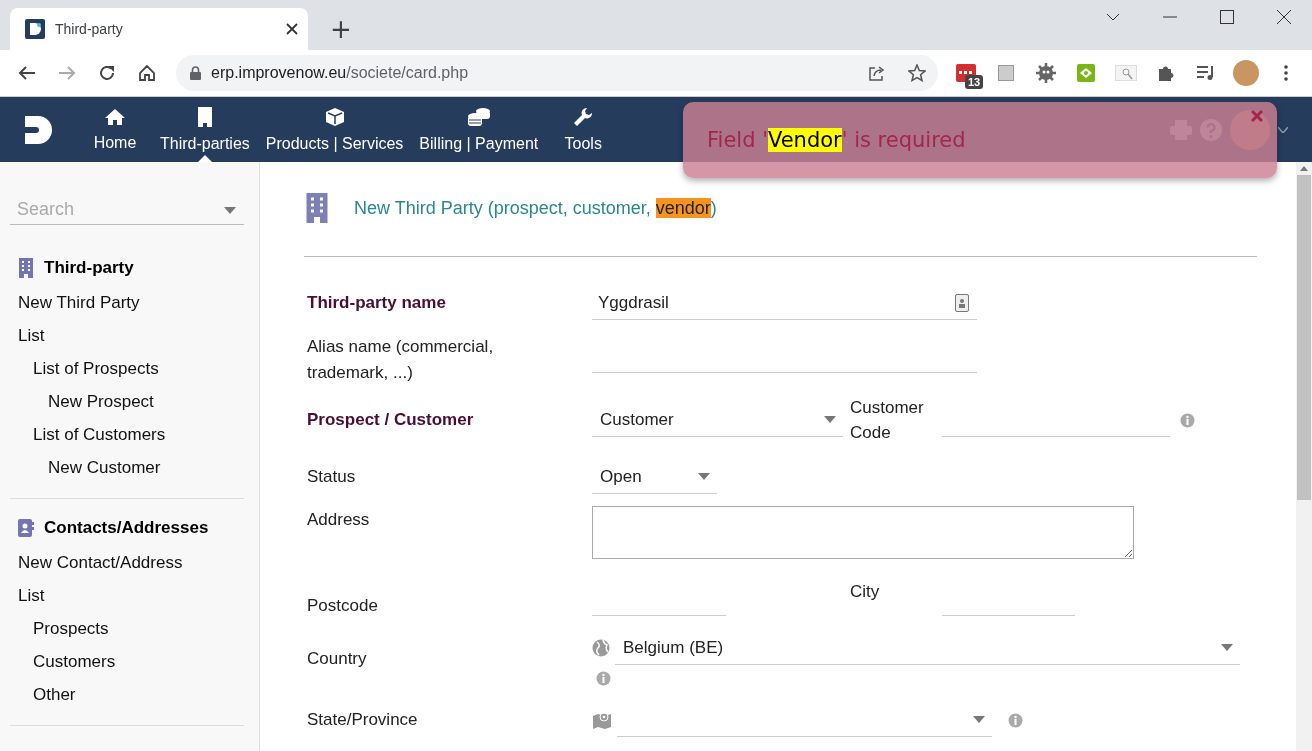 The width and height of the screenshot is (1312, 751). Describe the element at coordinates (35, 29) in the screenshot. I see `app-logo-icon` at that location.